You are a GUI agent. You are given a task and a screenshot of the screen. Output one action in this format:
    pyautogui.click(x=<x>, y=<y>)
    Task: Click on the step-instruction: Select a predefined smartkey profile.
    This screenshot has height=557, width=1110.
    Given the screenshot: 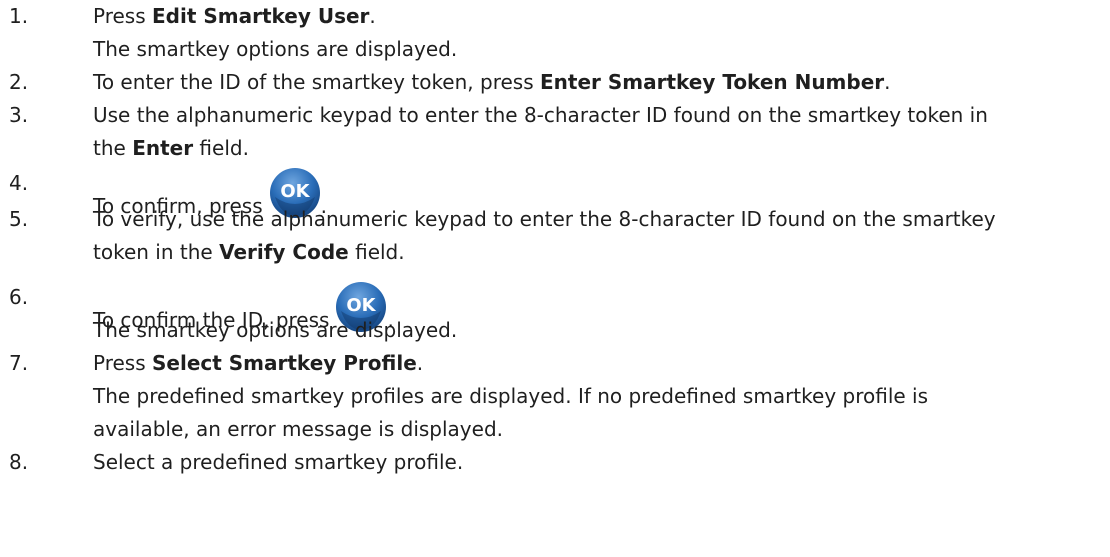 What is the action you would take?
    pyautogui.click(x=278, y=462)
    